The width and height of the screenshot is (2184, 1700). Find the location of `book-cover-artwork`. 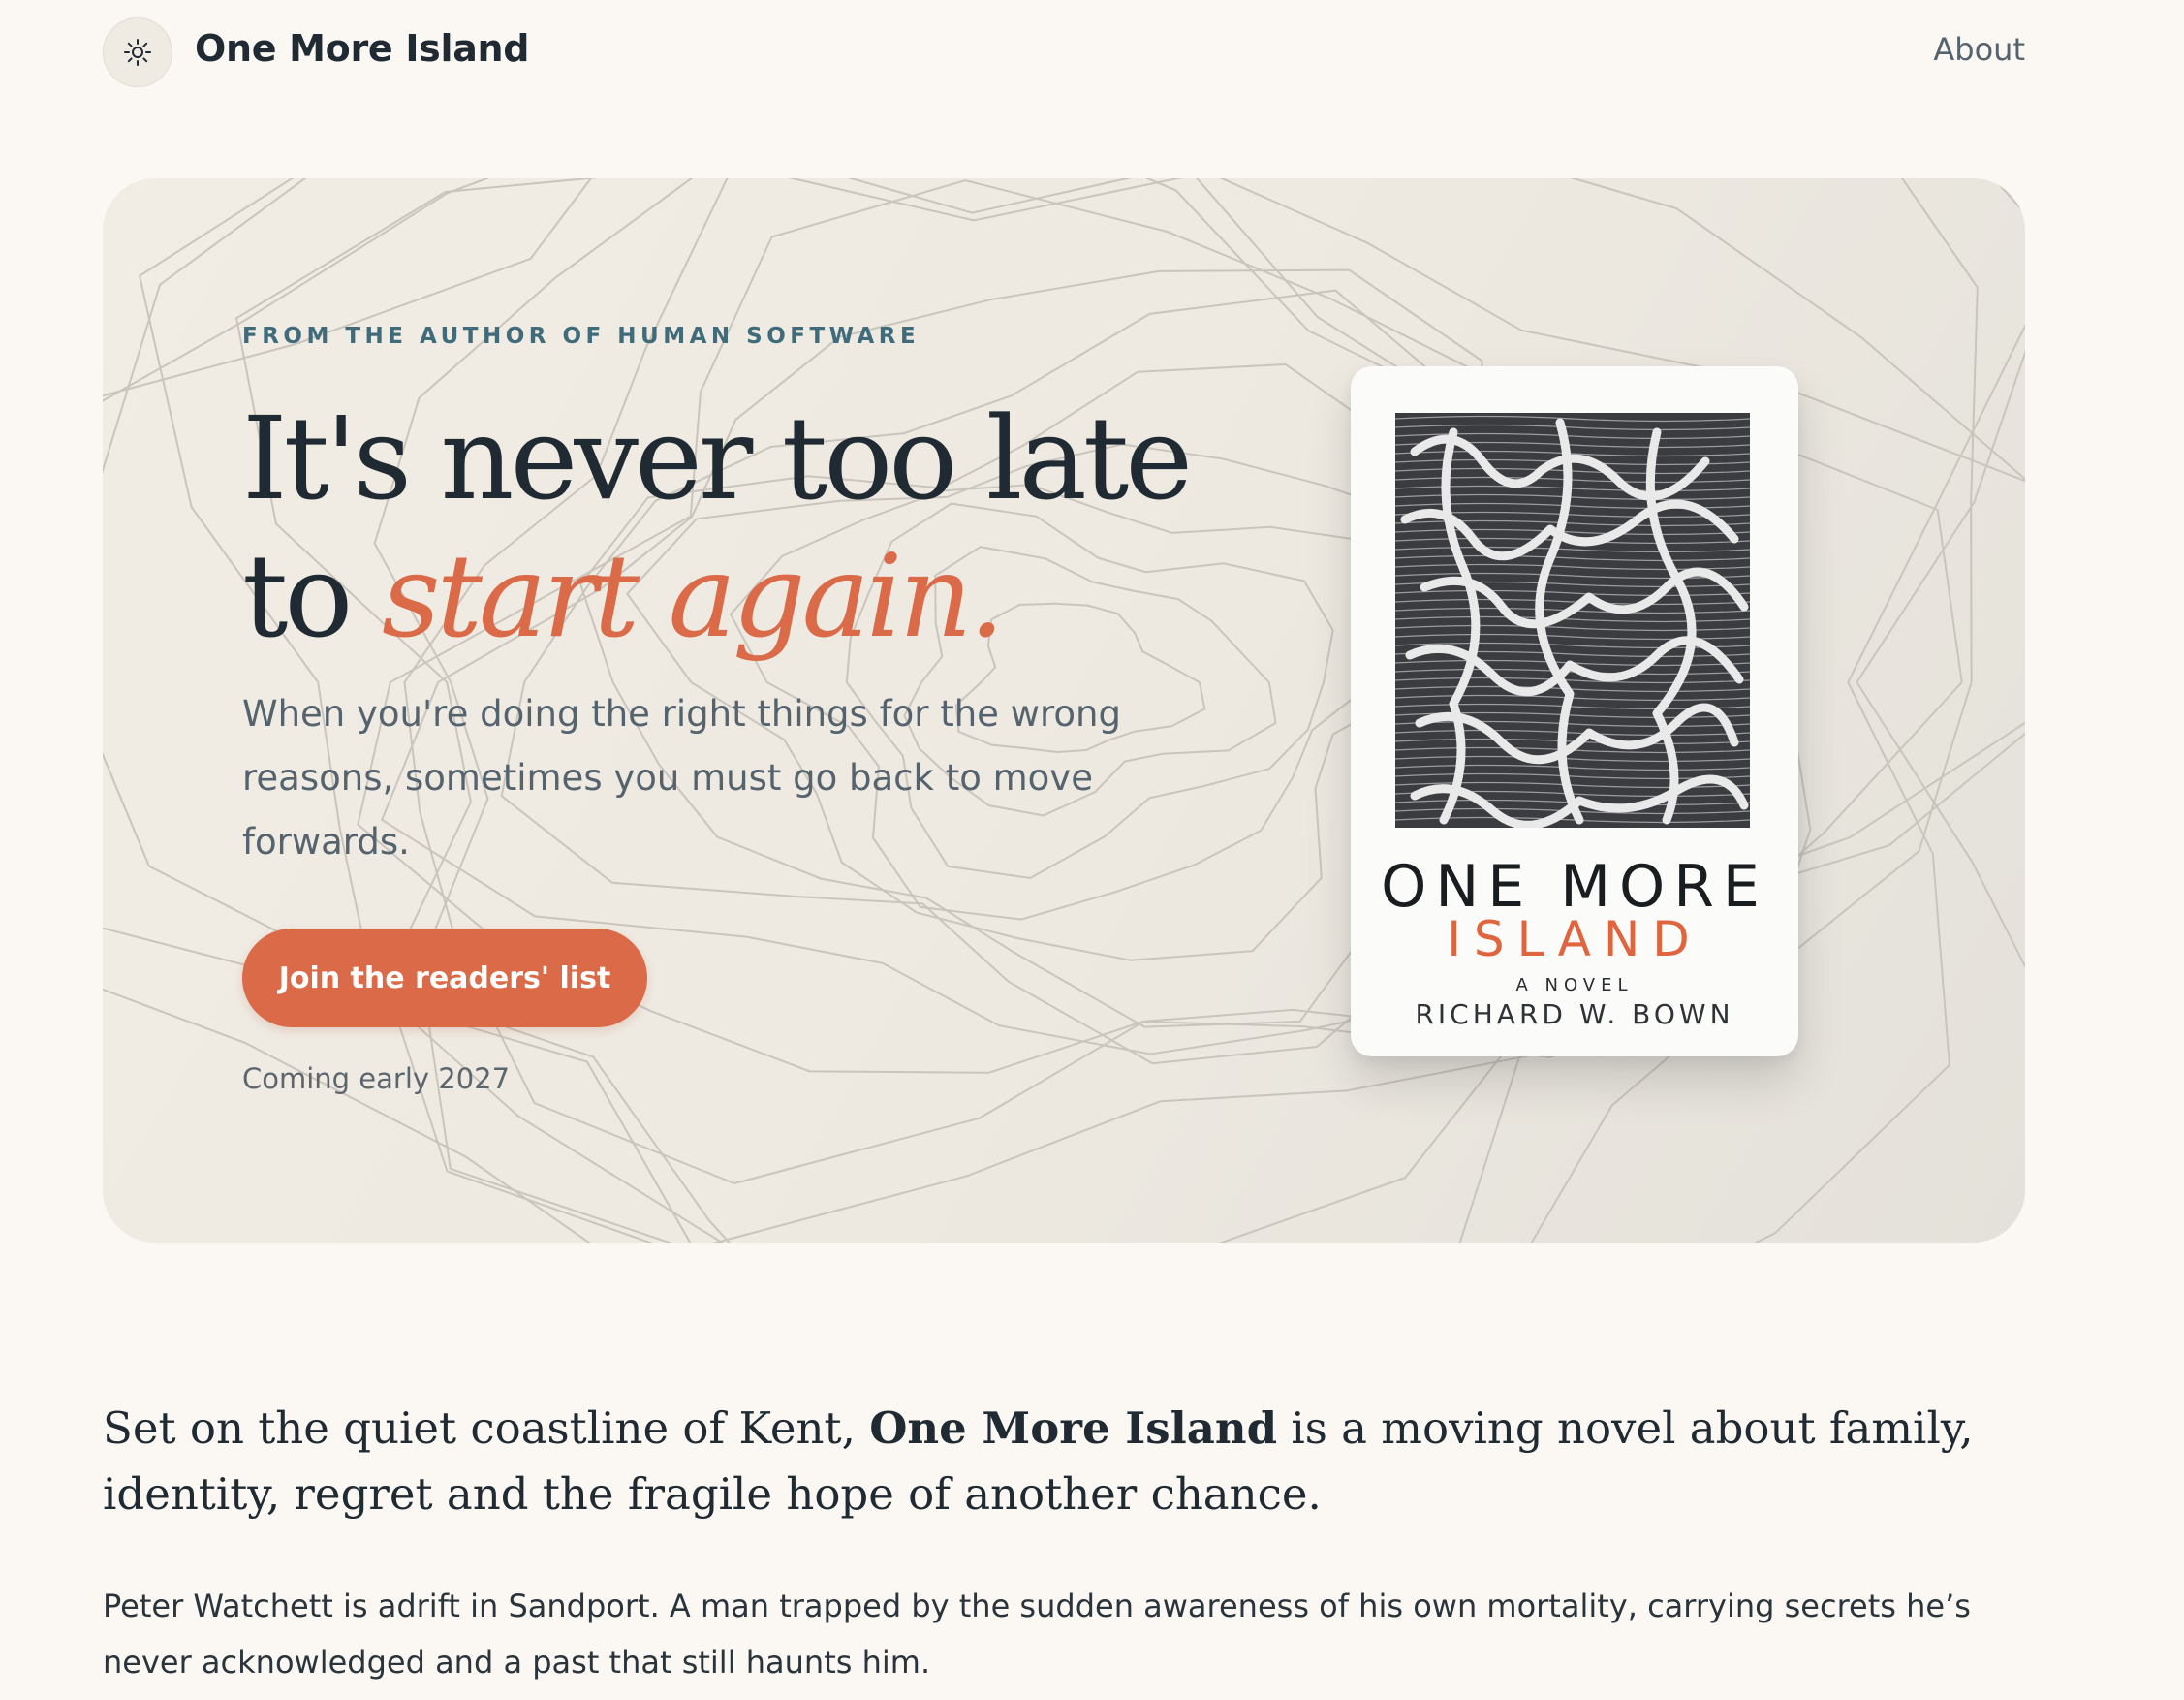

book-cover-artwork is located at coordinates (1573, 620).